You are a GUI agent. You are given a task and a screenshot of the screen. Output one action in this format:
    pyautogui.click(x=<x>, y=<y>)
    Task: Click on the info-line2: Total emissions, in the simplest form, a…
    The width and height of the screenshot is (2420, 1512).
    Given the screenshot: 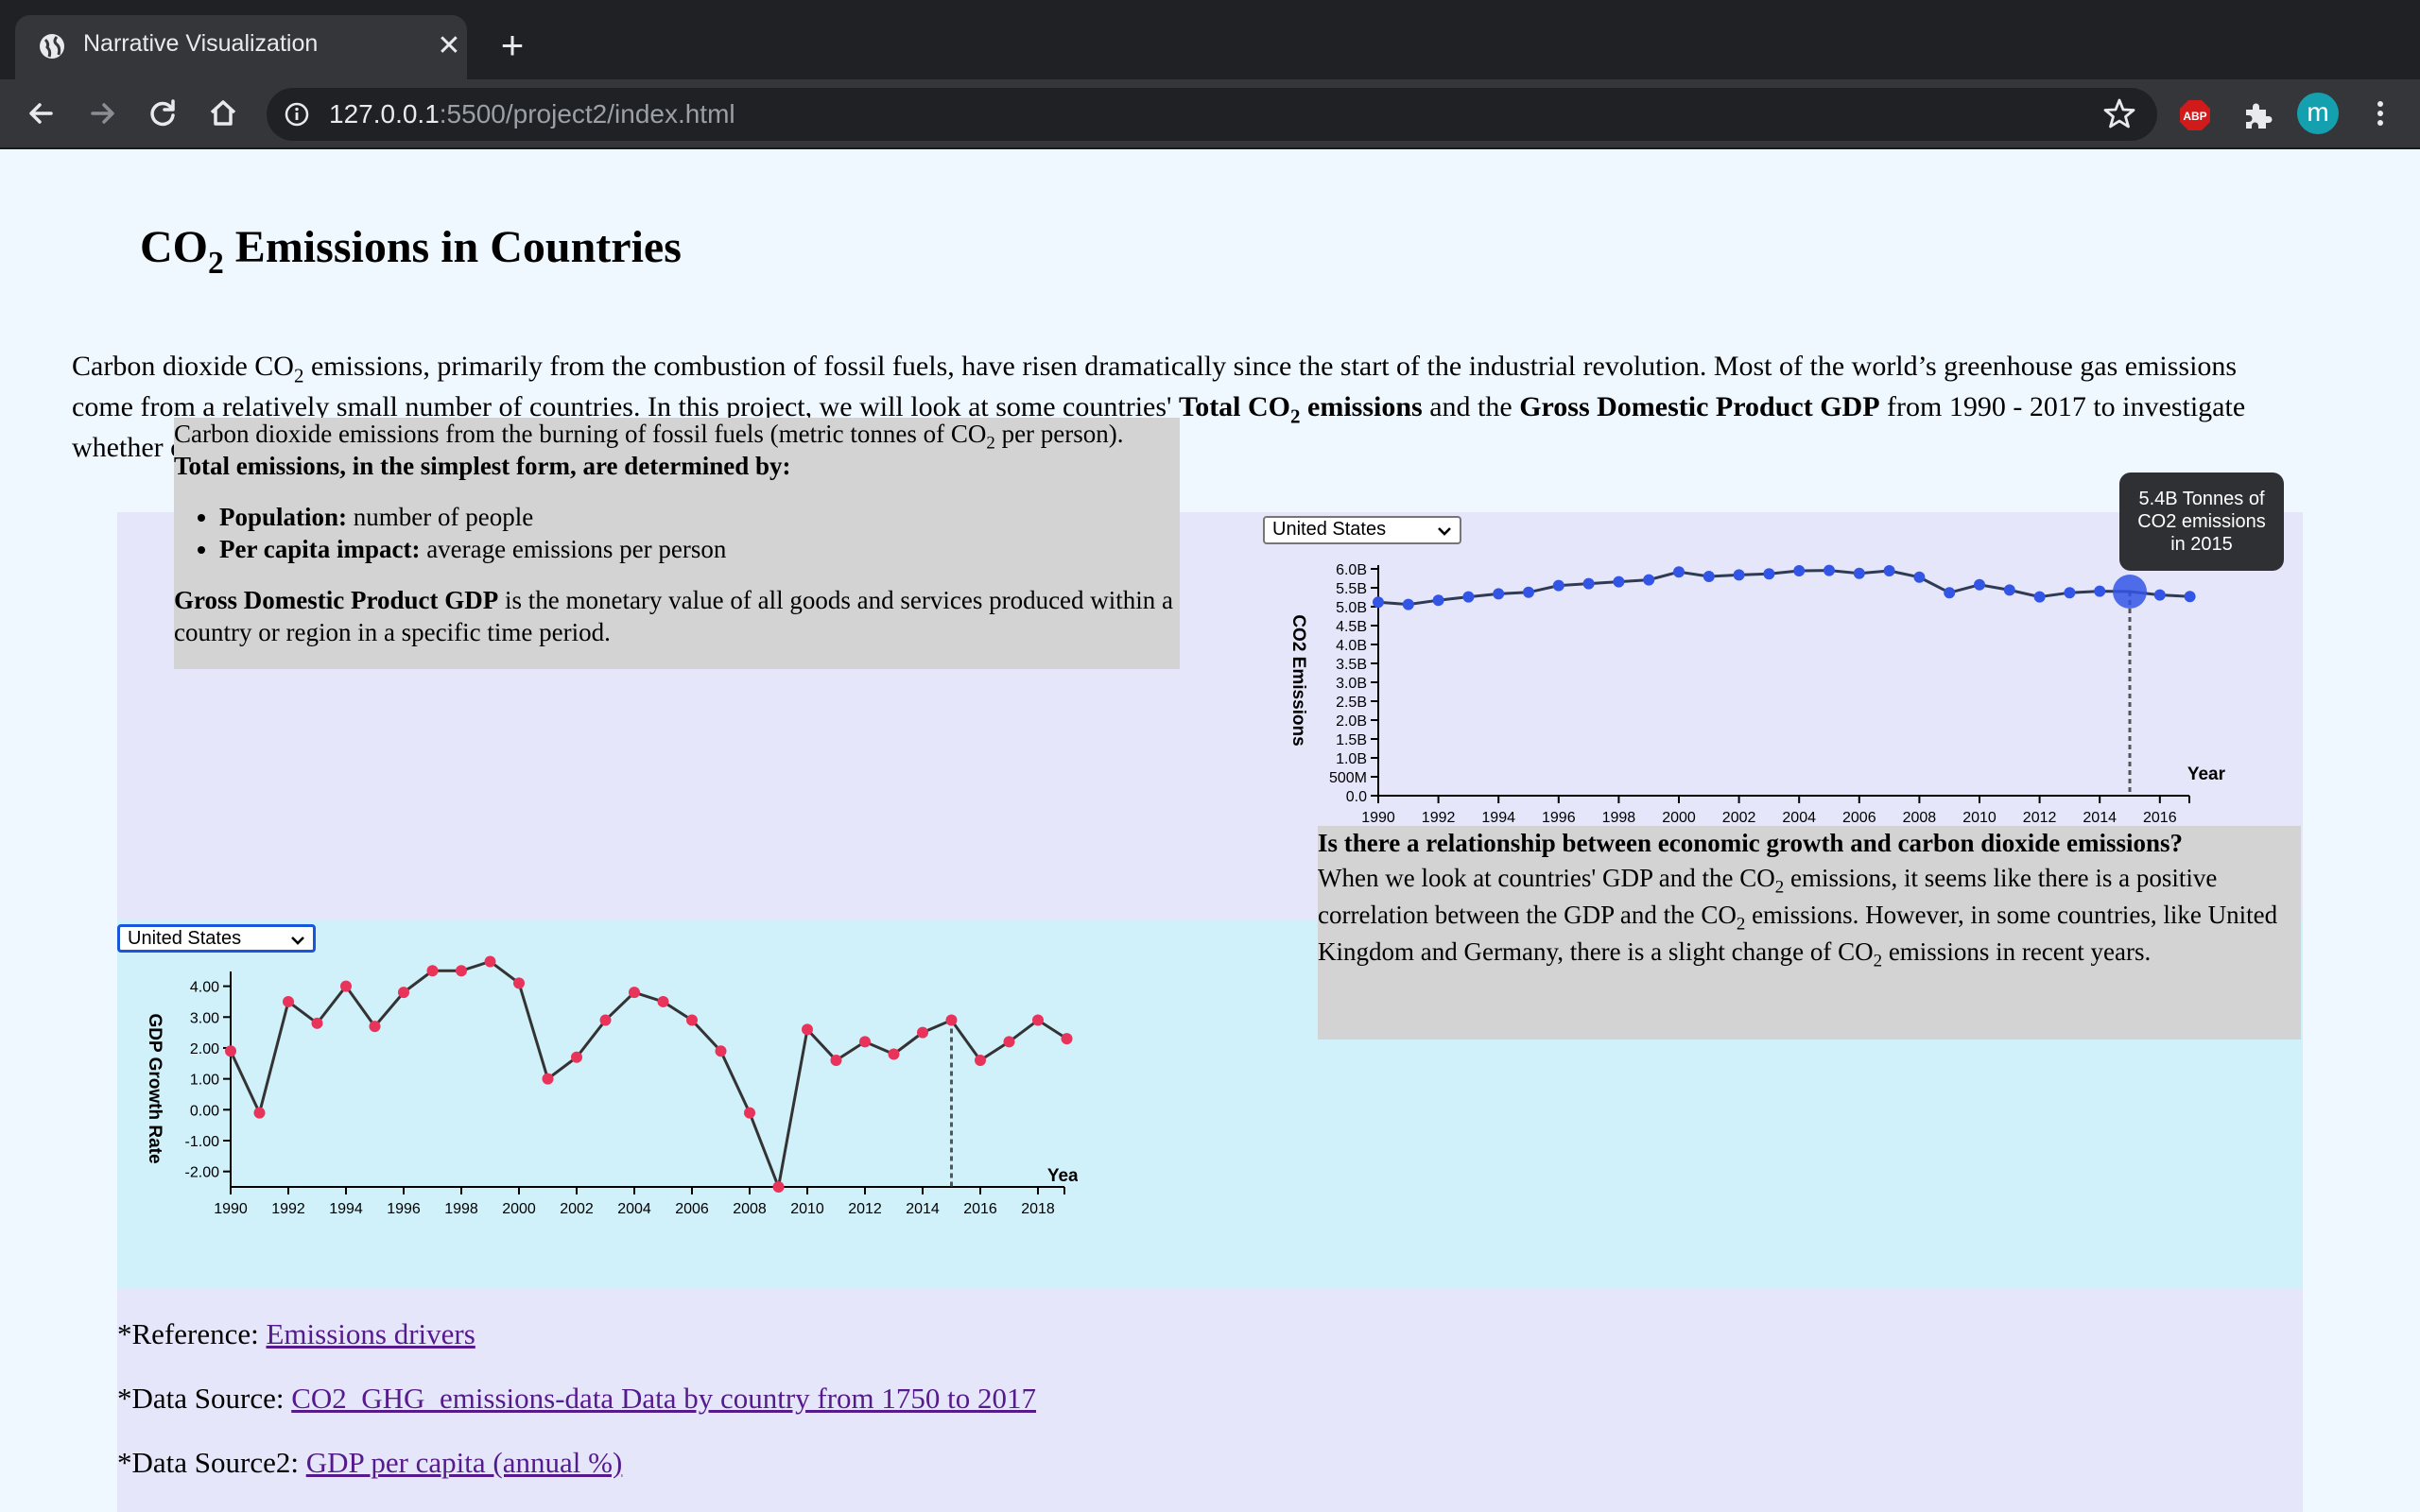 What is the action you would take?
    pyautogui.click(x=677, y=466)
    